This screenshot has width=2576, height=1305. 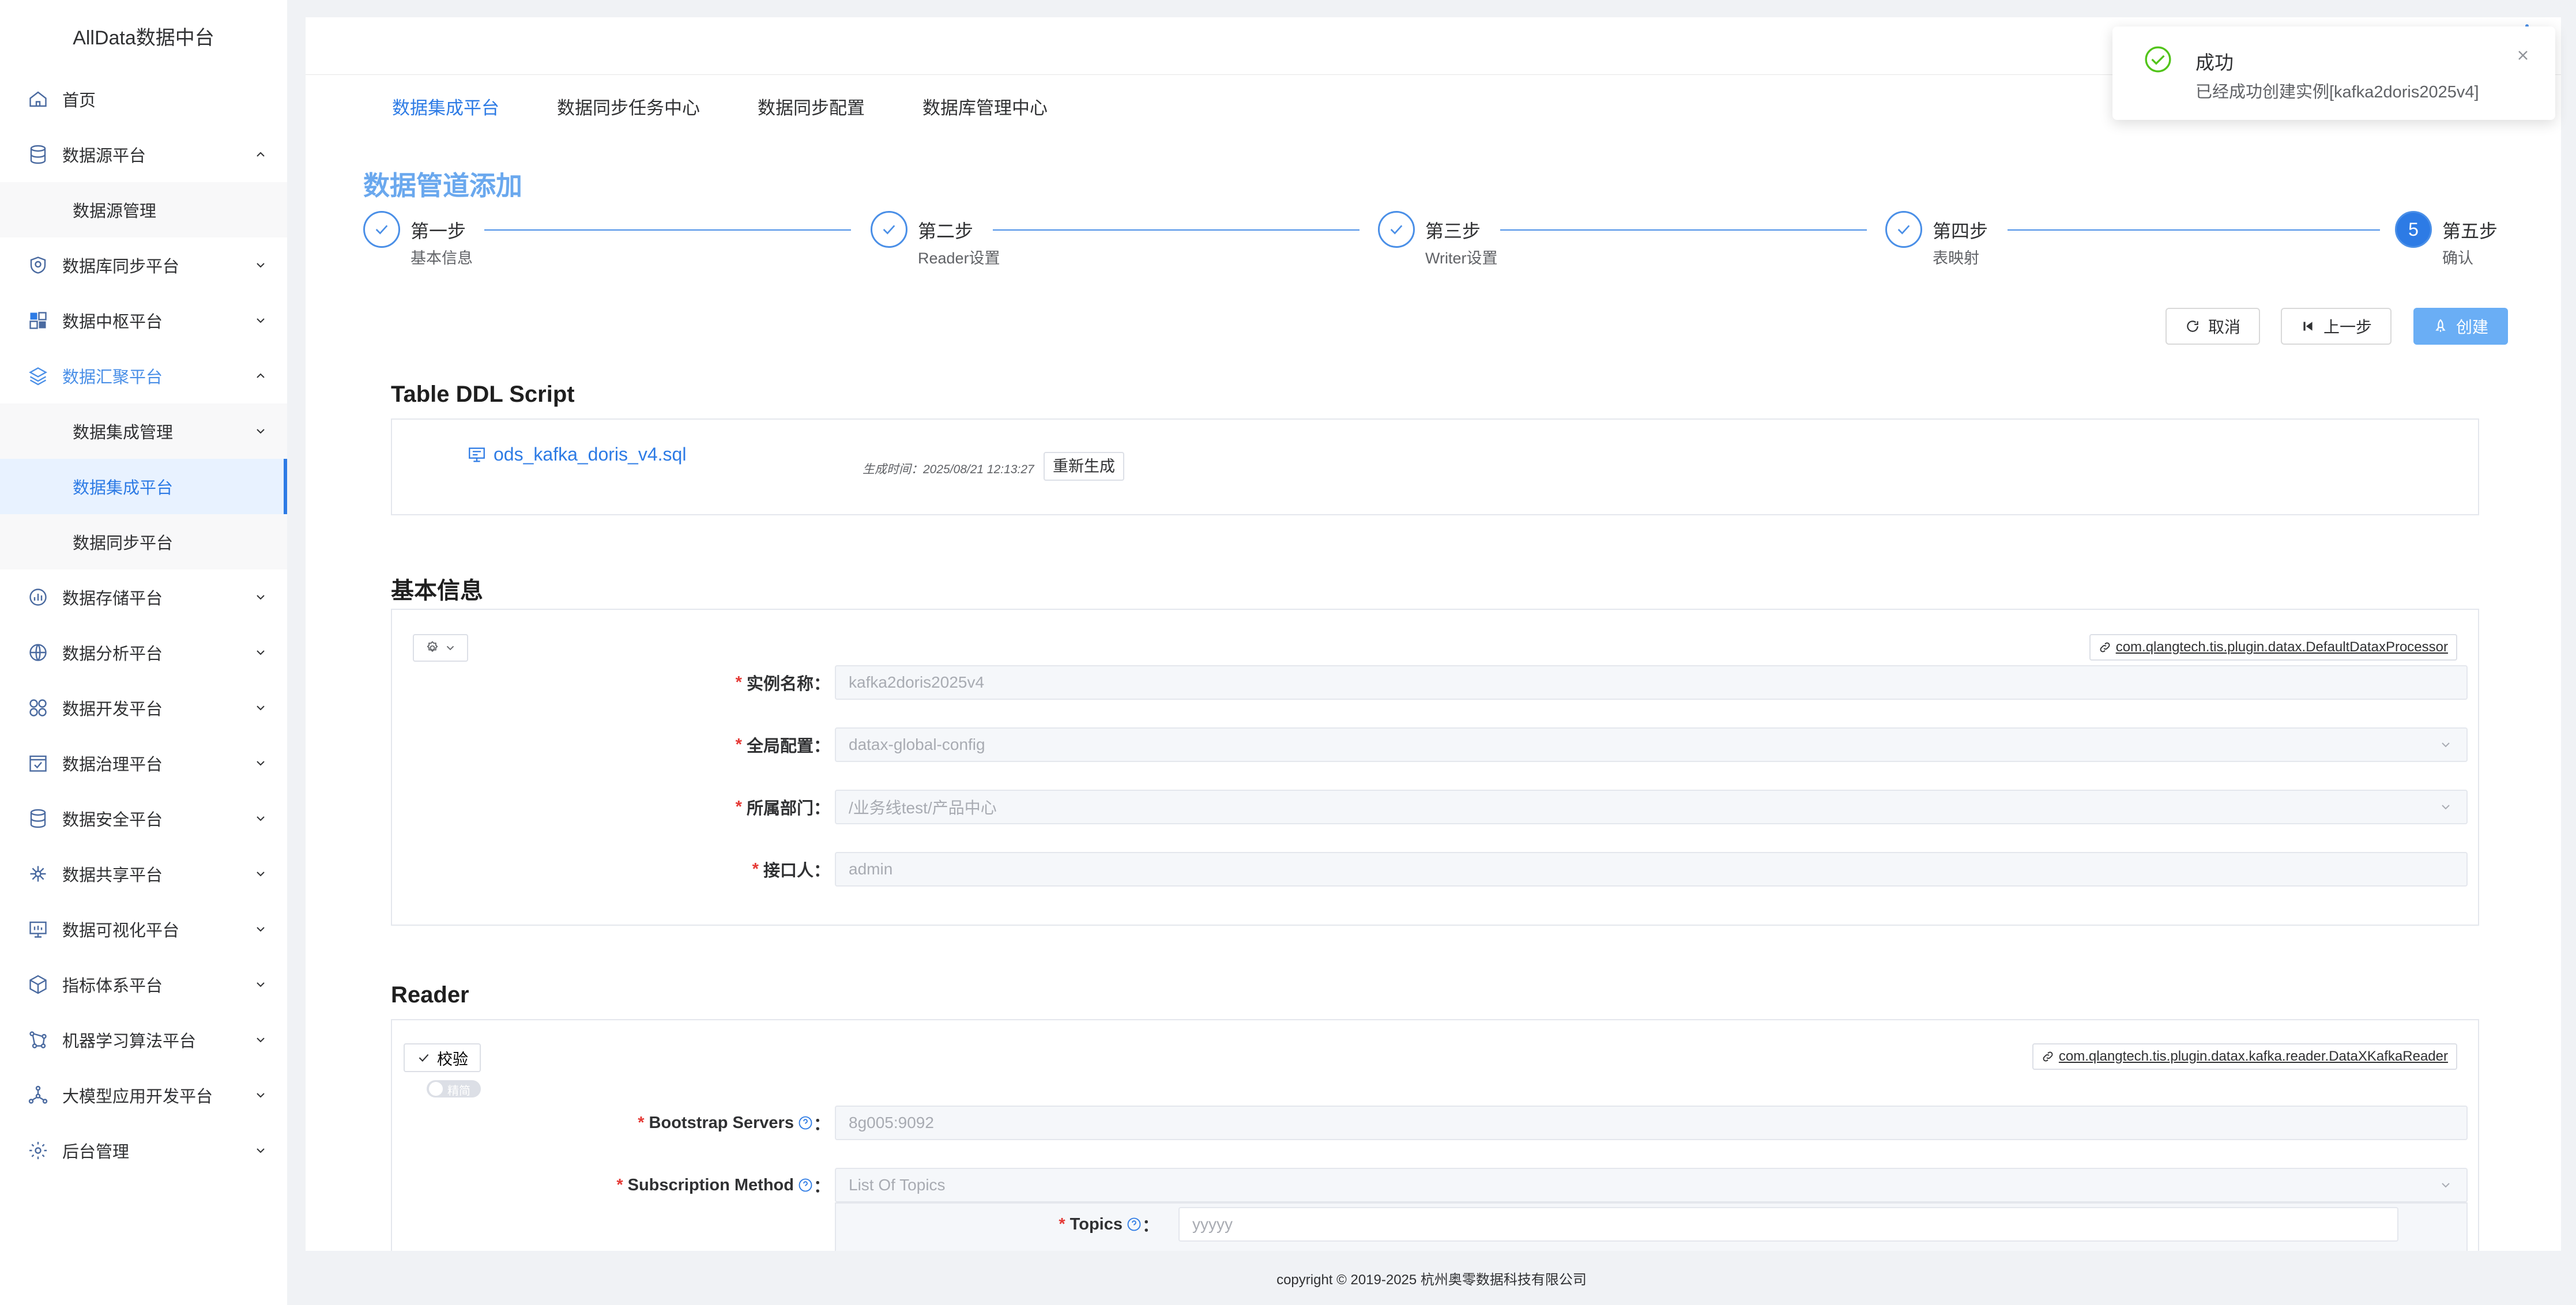 What do you see at coordinates (1453, 231) in the screenshot?
I see `step-title: 第三步` at bounding box center [1453, 231].